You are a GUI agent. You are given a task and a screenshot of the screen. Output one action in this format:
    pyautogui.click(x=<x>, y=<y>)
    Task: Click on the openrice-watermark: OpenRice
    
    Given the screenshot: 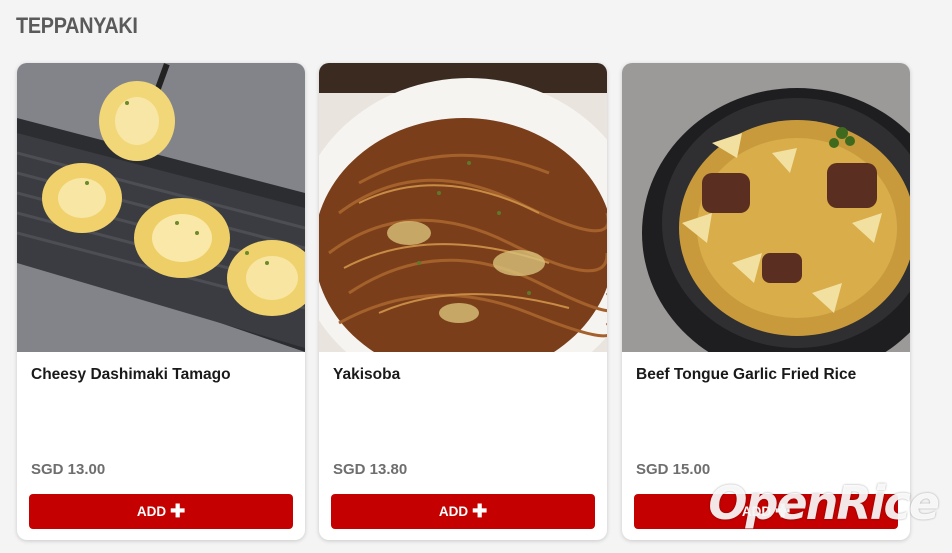 What is the action you would take?
    pyautogui.click(x=824, y=503)
    